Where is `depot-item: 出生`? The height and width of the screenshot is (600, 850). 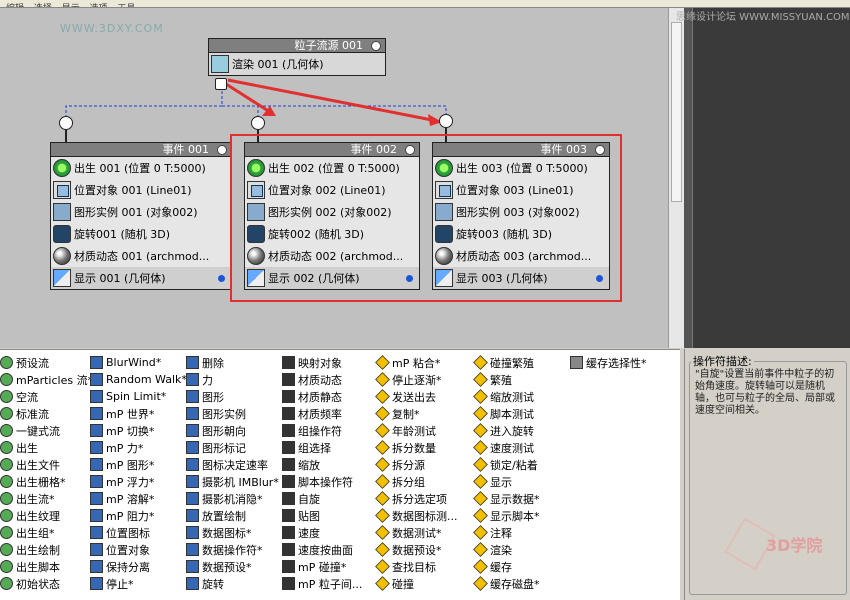 depot-item: 出生 is located at coordinates (46, 447).